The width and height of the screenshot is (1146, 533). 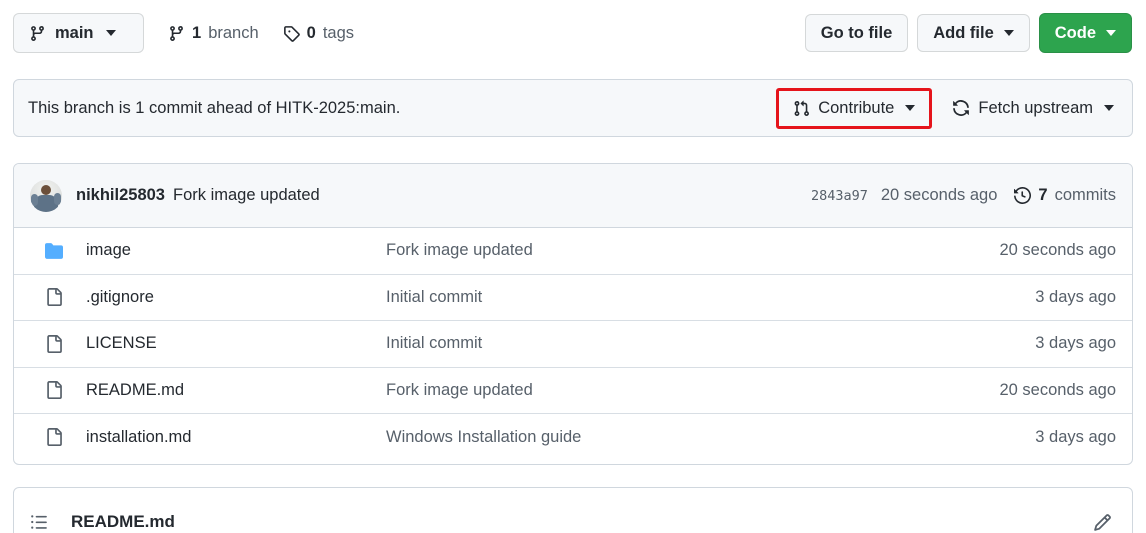 I want to click on toolbar-right-group: Go to file Add file Code, so click(x=975, y=33).